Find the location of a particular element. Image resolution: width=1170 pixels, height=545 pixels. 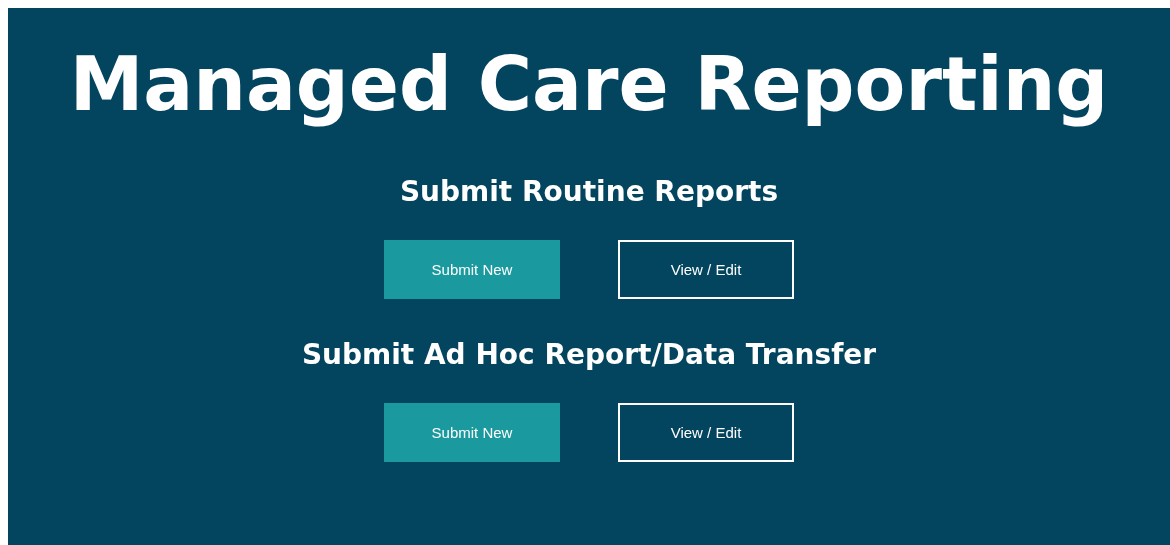

page-title: Managed Care Reporting is located at coordinates (589, 84).